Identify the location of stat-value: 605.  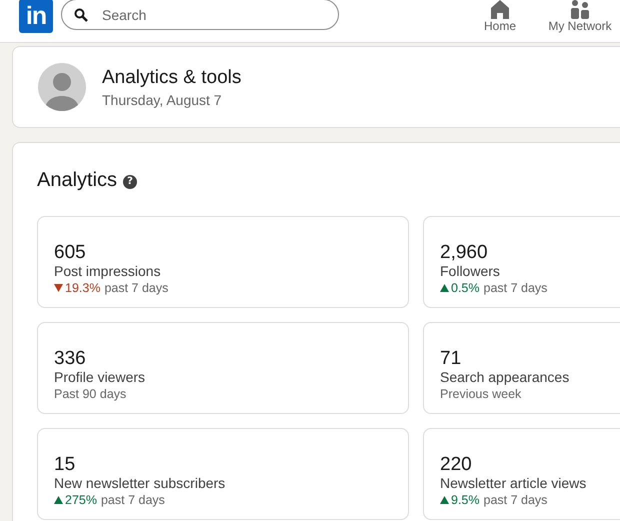
(70, 253).